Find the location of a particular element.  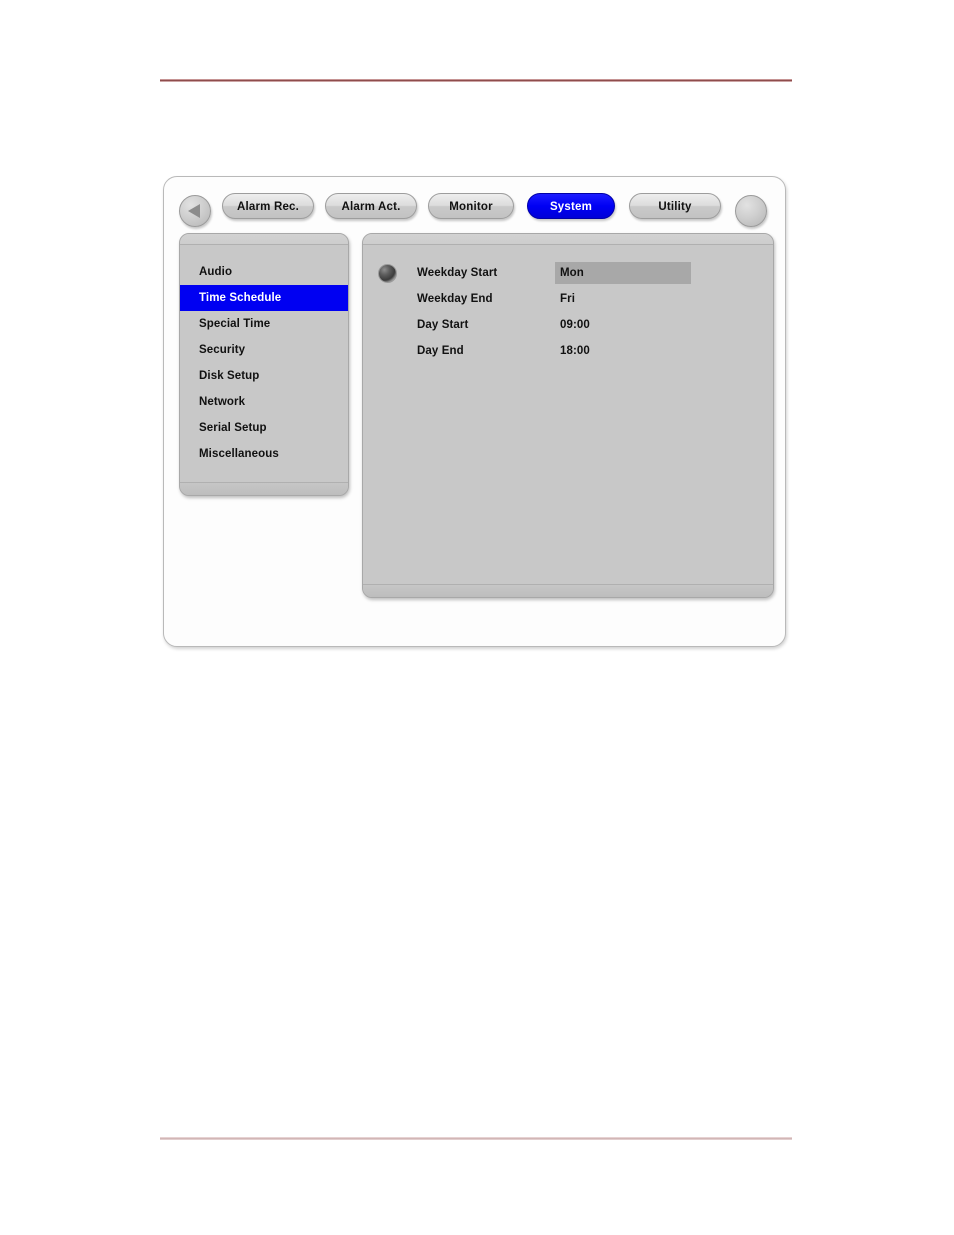

field-value-weekday-start: Mon is located at coordinates (623, 273).